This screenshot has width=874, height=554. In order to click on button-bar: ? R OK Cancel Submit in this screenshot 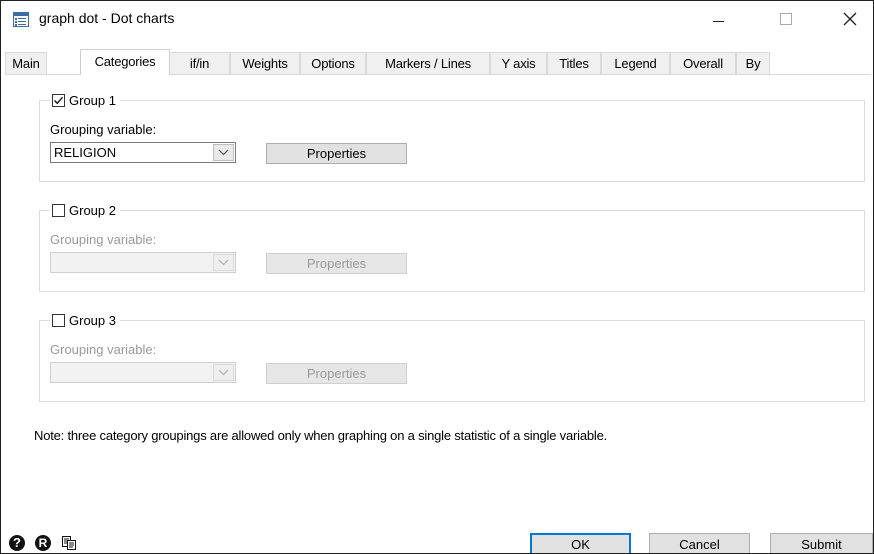, I will do `click(437, 541)`.